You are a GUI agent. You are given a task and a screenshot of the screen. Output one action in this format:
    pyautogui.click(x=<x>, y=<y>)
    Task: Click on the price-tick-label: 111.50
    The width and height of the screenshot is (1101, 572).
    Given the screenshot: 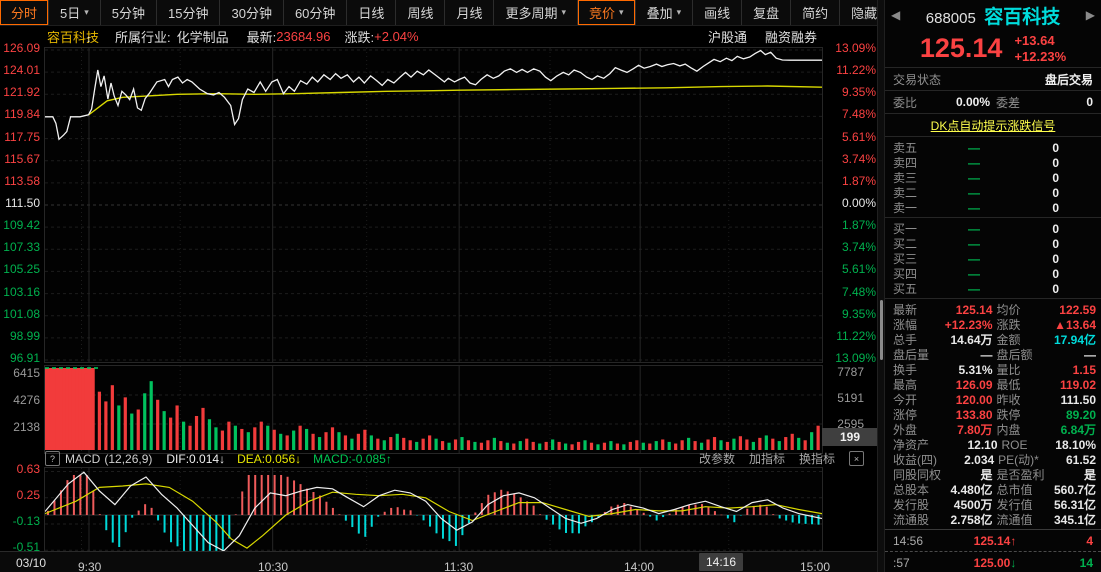 What is the action you would take?
    pyautogui.click(x=22, y=203)
    